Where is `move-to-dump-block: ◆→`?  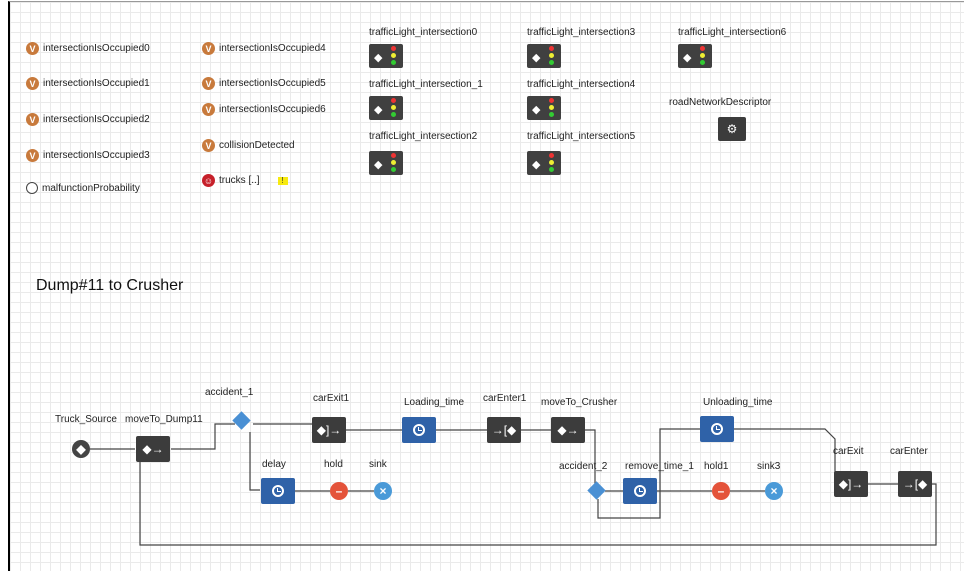 move-to-dump-block: ◆→ is located at coordinates (153, 449).